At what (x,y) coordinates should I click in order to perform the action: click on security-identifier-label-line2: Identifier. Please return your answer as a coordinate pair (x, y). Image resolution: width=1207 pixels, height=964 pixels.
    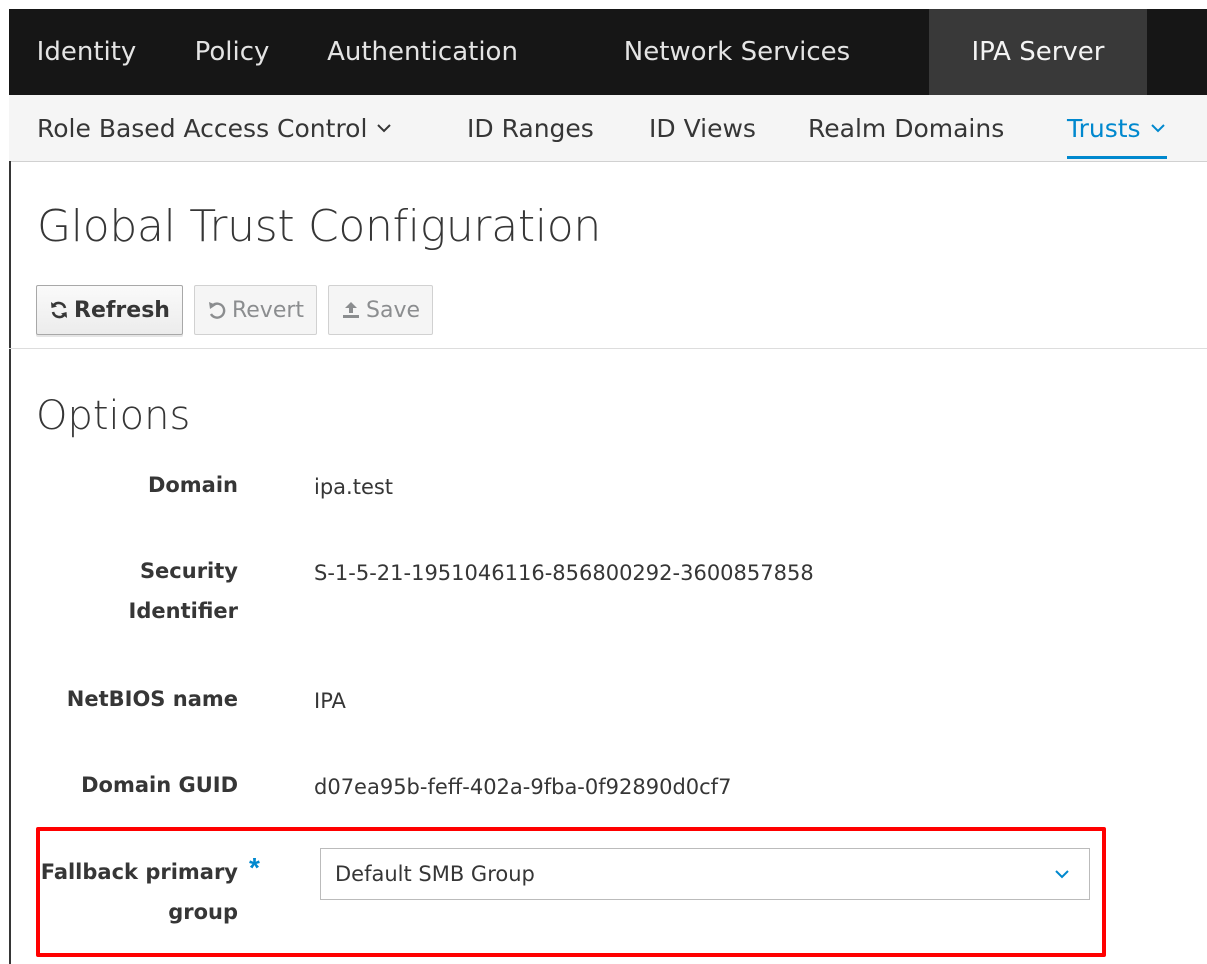
    Looking at the image, I should click on (183, 611).